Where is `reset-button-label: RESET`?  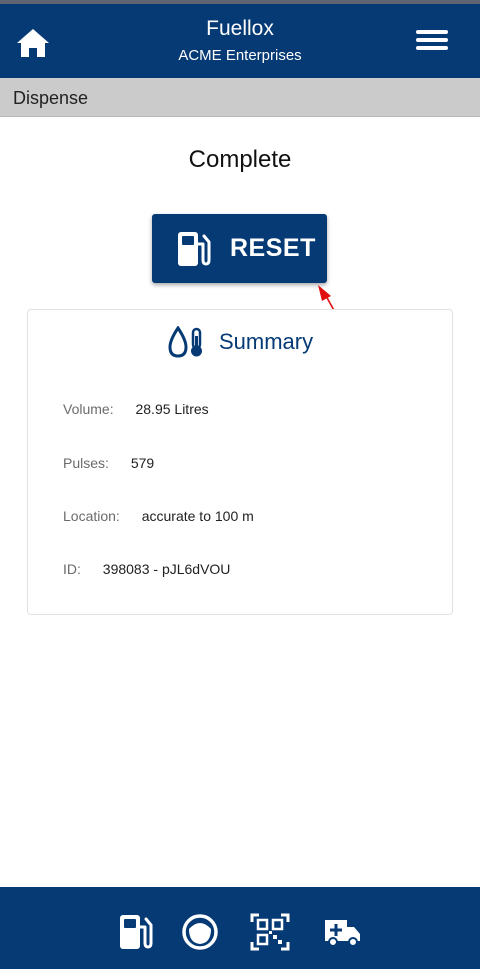
reset-button-label: RESET is located at coordinates (273, 248).